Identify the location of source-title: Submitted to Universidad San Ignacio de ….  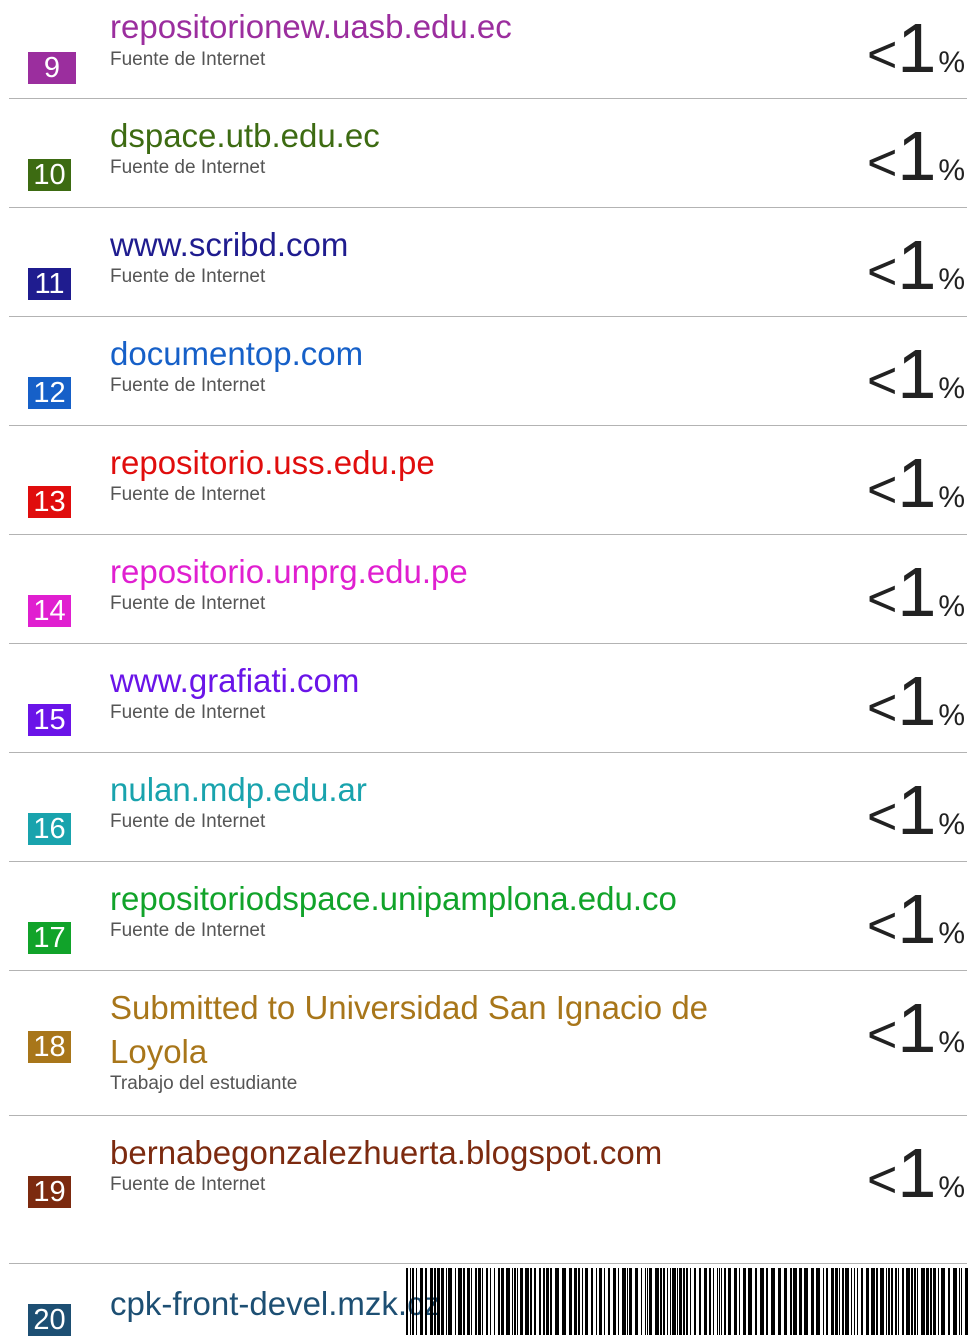
(440, 1030).